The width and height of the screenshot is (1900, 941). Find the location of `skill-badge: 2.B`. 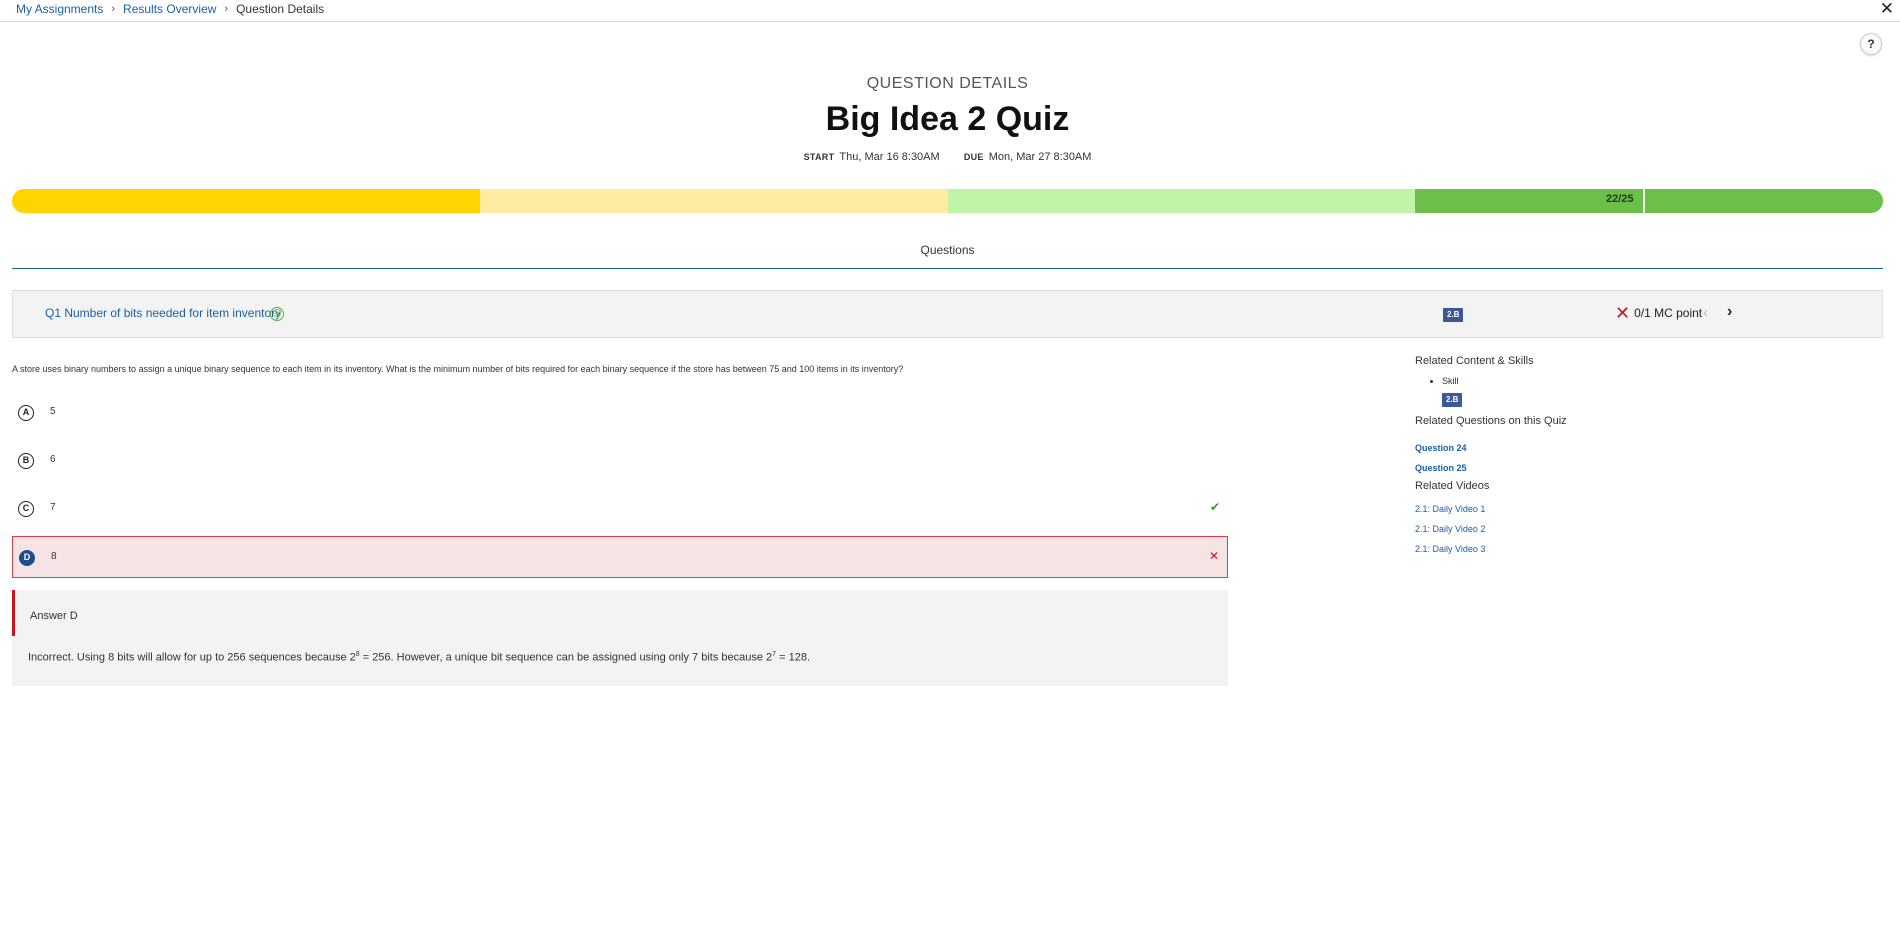

skill-badge: 2.B is located at coordinates (1453, 315).